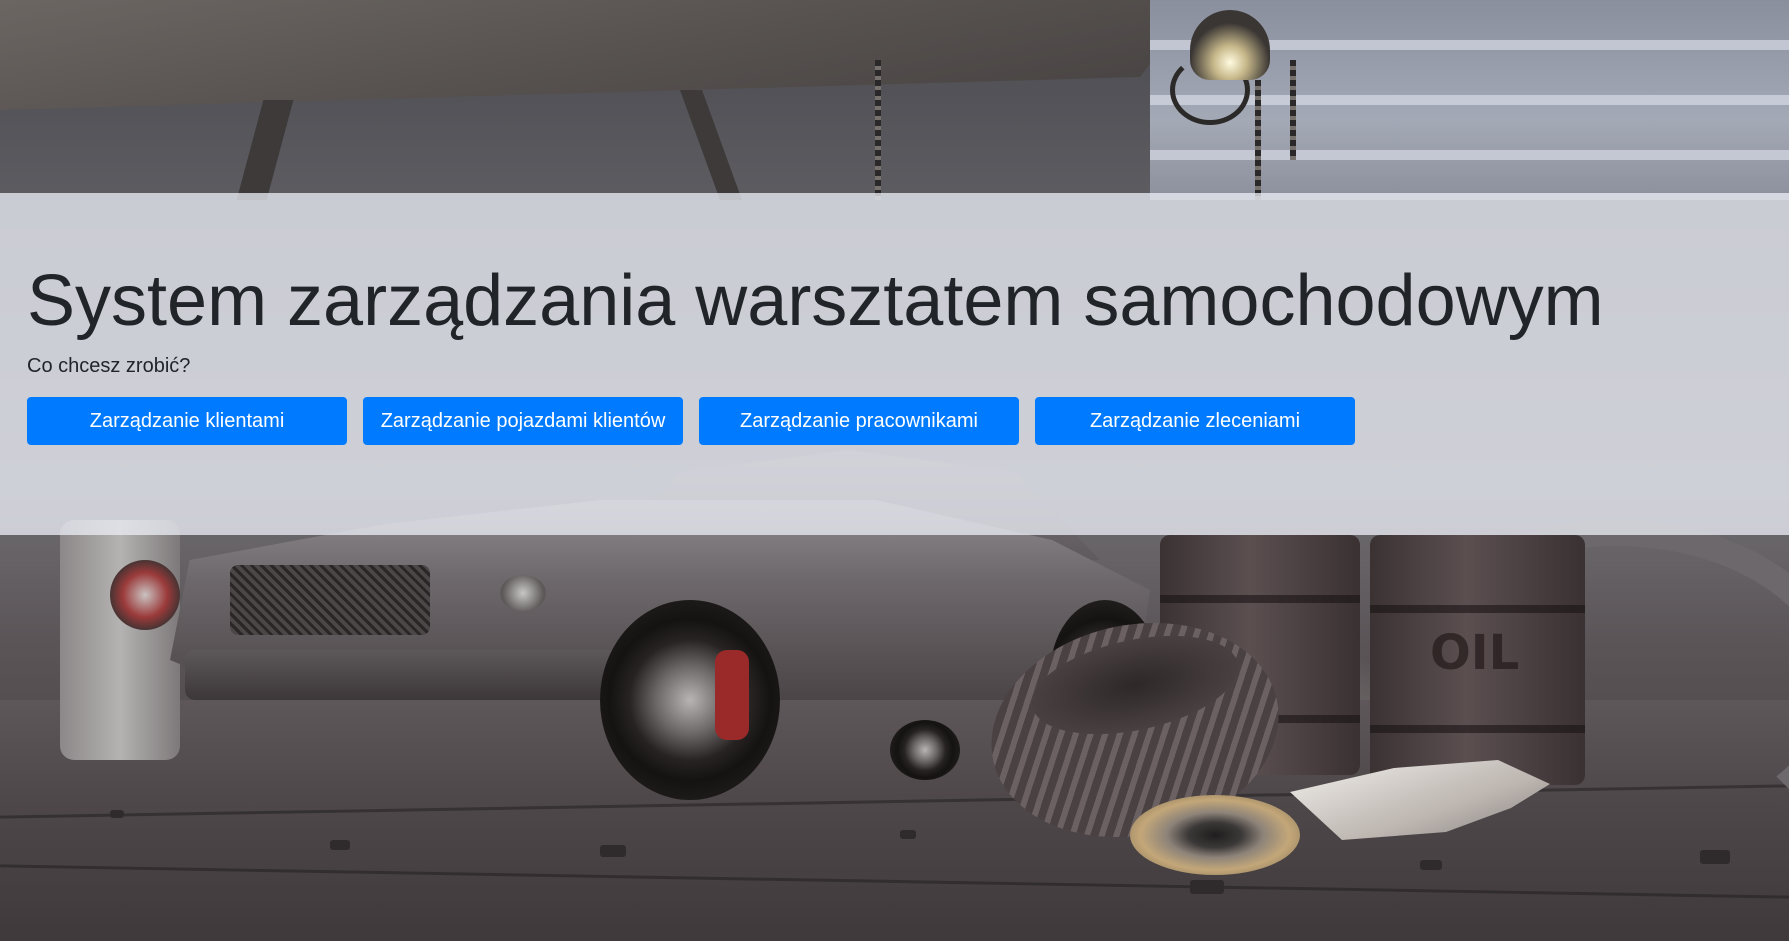 This screenshot has width=1789, height=941. What do you see at coordinates (1195, 421) in the screenshot?
I see `manage-orders-button: Zarządzanie zleceniami` at bounding box center [1195, 421].